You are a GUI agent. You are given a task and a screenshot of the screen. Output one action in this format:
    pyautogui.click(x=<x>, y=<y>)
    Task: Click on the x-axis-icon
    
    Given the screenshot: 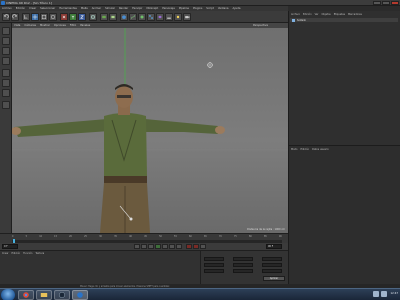 What is the action you would take?
    pyautogui.click(x=64, y=17)
    